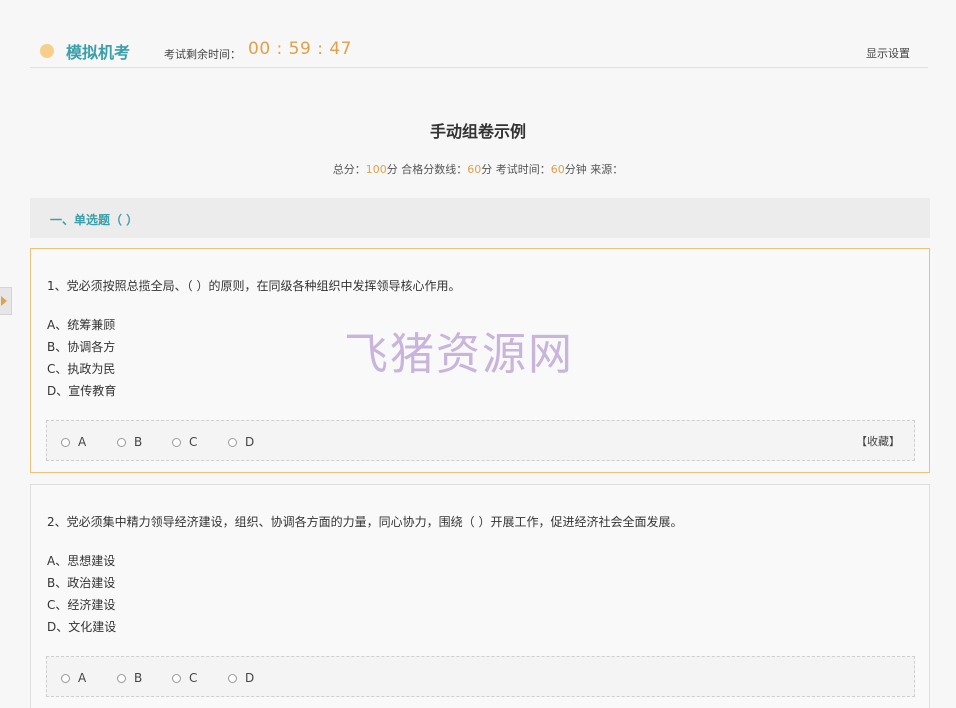 This screenshot has width=956, height=708. Describe the element at coordinates (47, 51) in the screenshot. I see `logo-dot-icon` at that location.